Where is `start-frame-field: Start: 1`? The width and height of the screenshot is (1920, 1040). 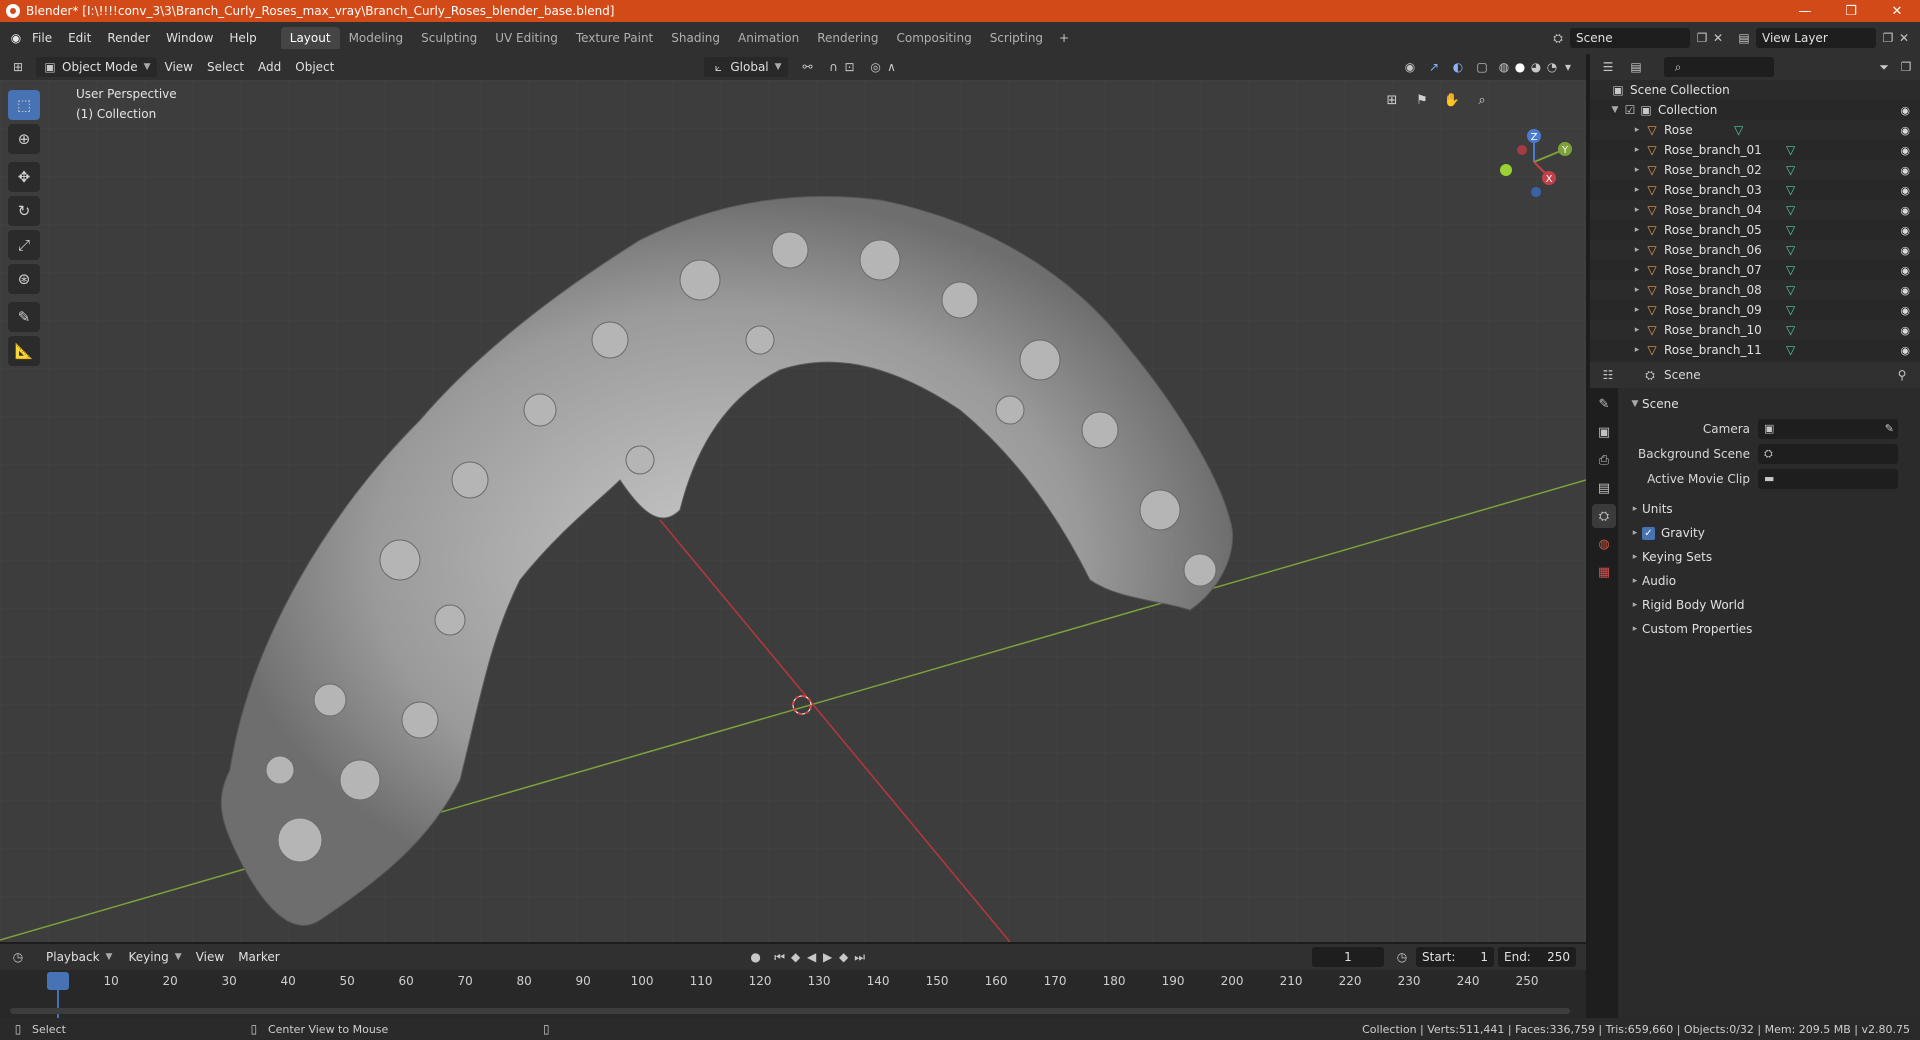 start-frame-field: Start: 1 is located at coordinates (1455, 957).